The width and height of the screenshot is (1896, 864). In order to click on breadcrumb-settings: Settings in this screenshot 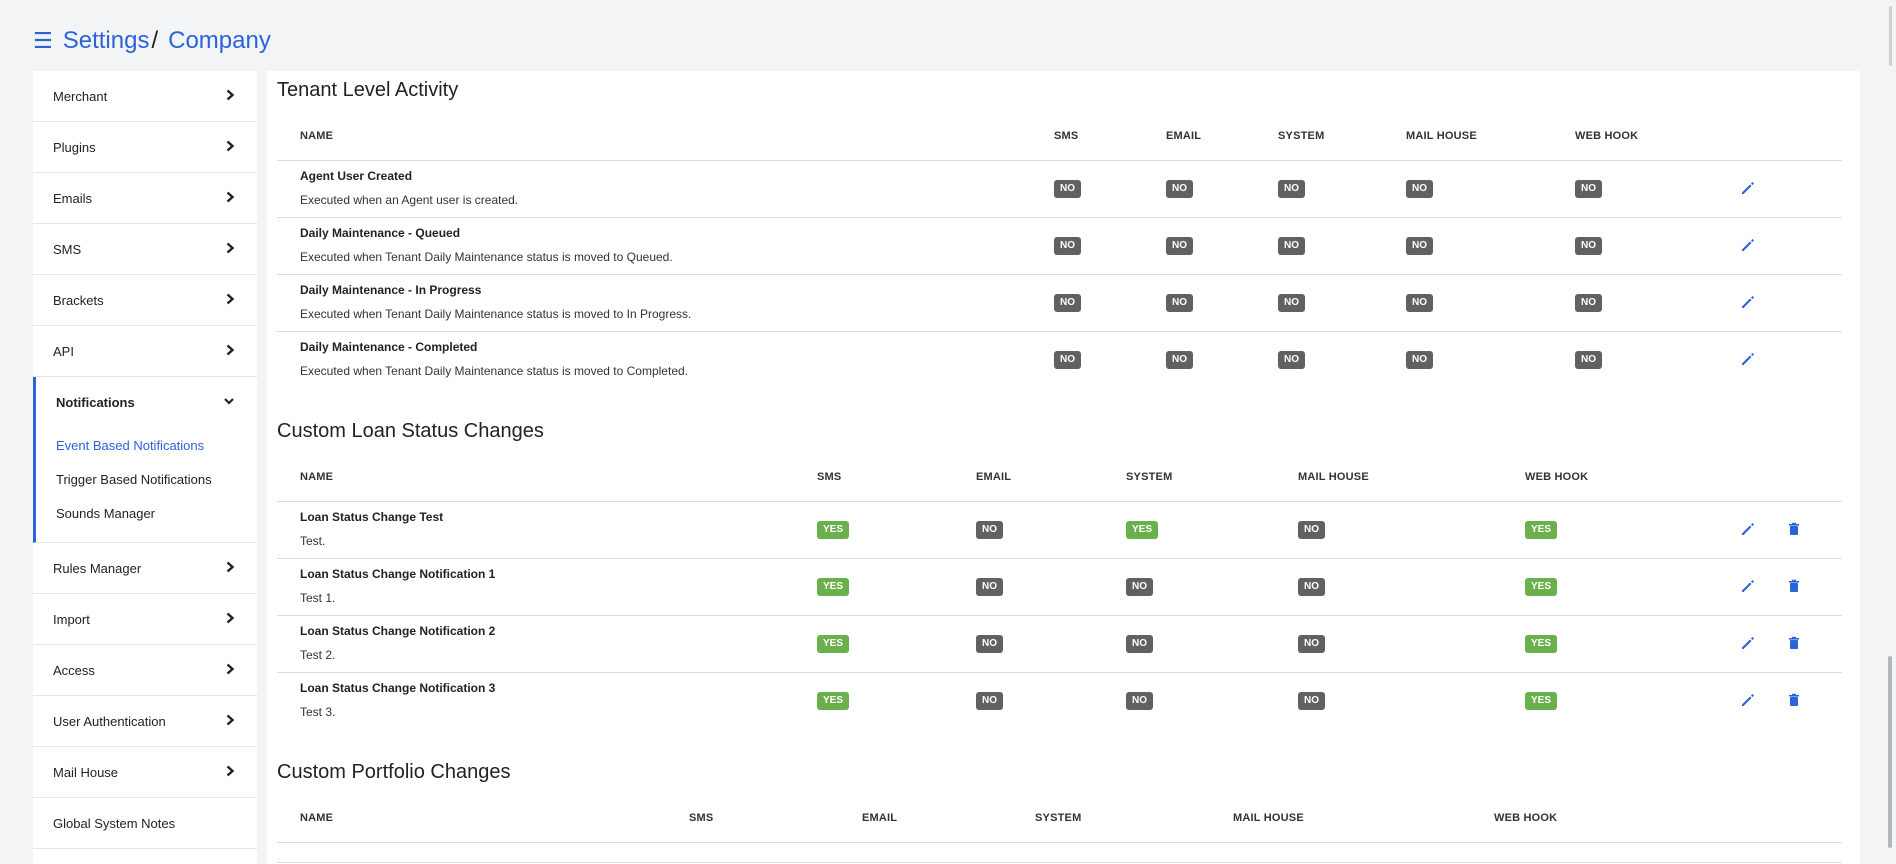, I will do `click(106, 41)`.